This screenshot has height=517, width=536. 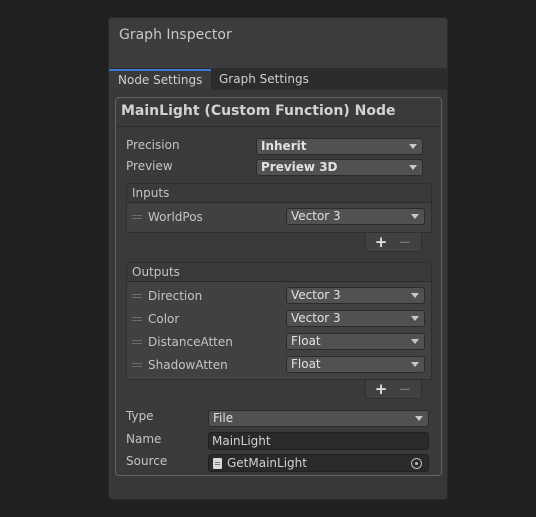 What do you see at coordinates (144, 439) in the screenshot?
I see `name-label: Name` at bounding box center [144, 439].